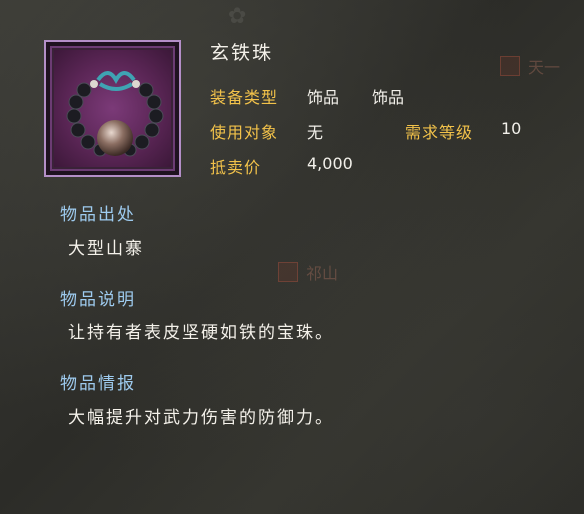  Describe the element at coordinates (330, 163) in the screenshot. I see `sell-price-value: 4,000` at that location.